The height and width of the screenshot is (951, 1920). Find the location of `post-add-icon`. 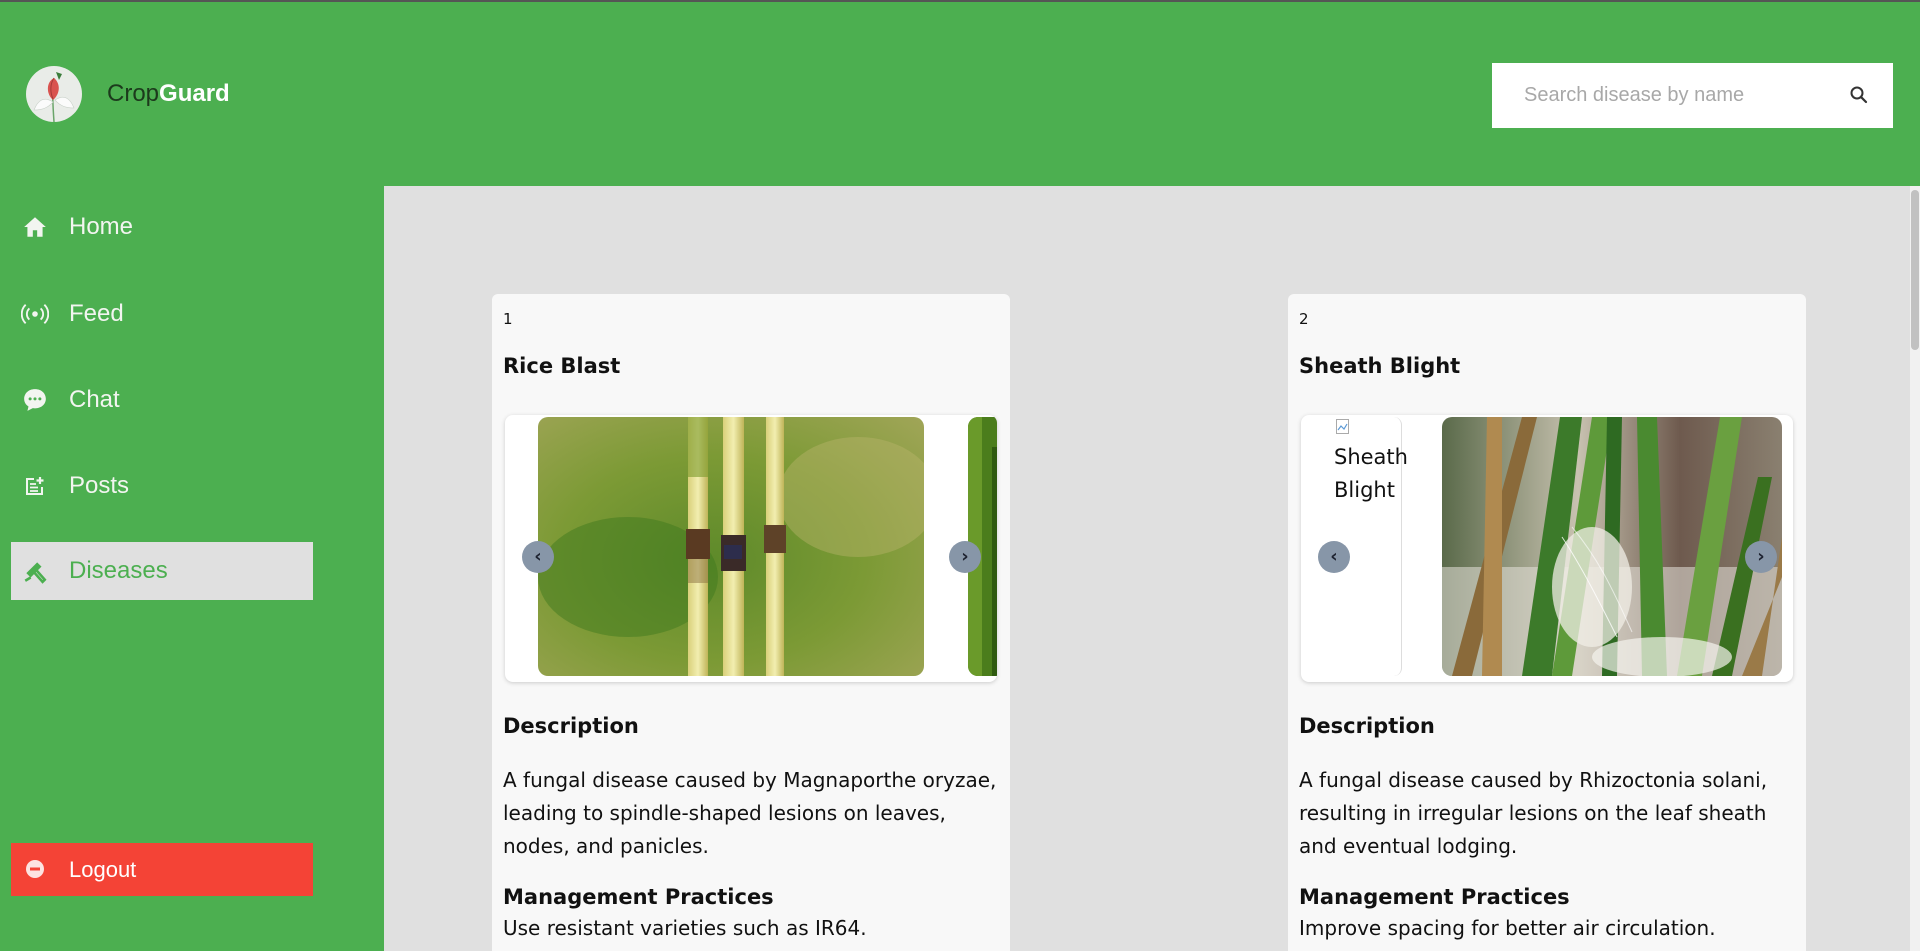

post-add-icon is located at coordinates (35, 486).